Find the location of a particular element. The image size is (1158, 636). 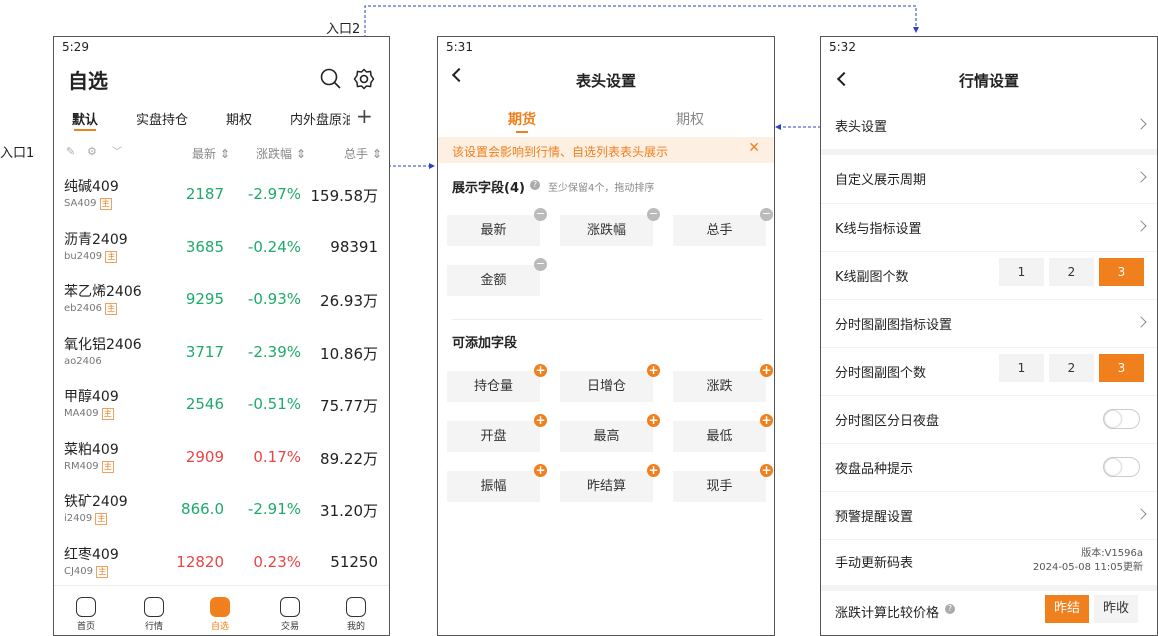

kline-count-3: 3 is located at coordinates (1121, 272).